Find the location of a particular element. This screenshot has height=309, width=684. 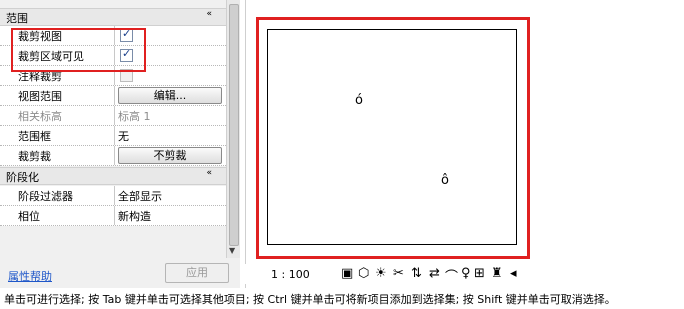

phase-value: 新构造 is located at coordinates (134, 216).